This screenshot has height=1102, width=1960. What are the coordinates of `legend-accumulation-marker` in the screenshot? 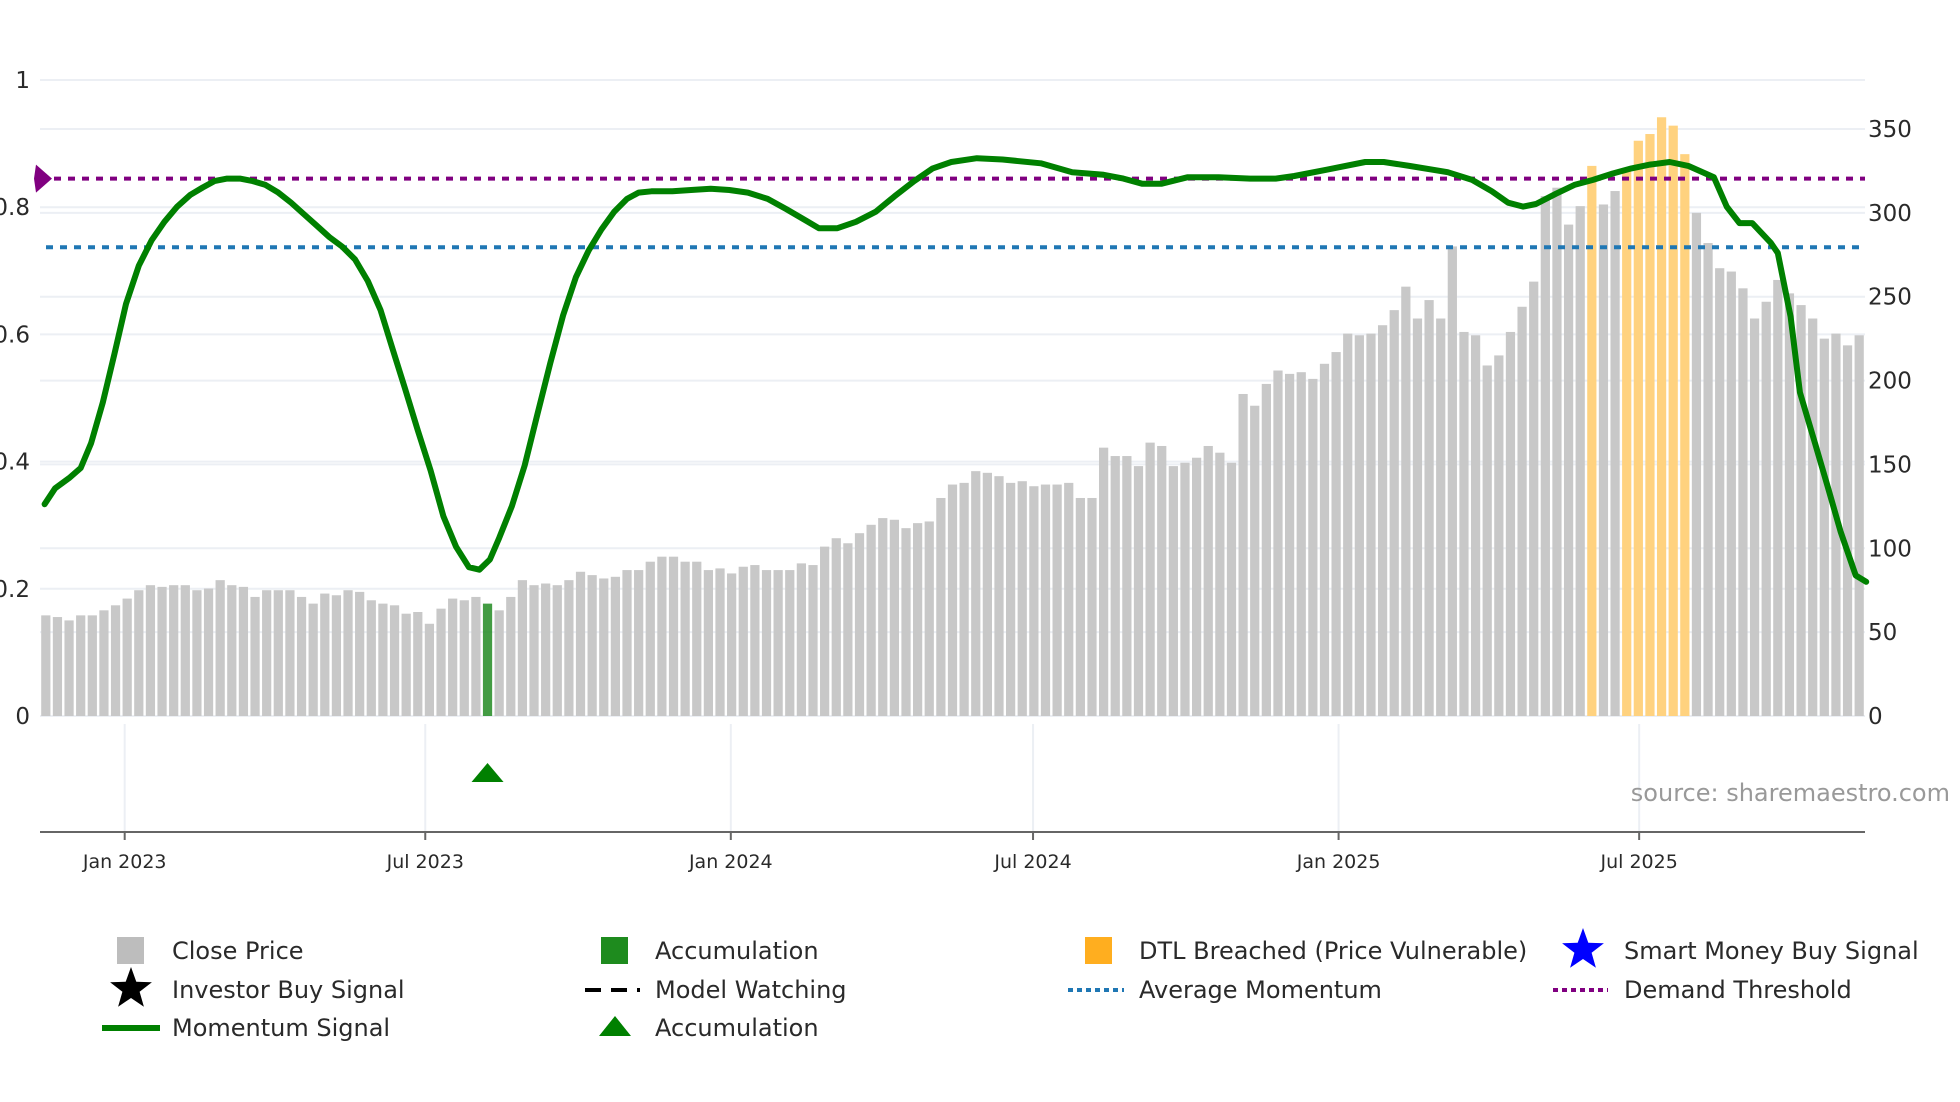 It's located at (614, 950).